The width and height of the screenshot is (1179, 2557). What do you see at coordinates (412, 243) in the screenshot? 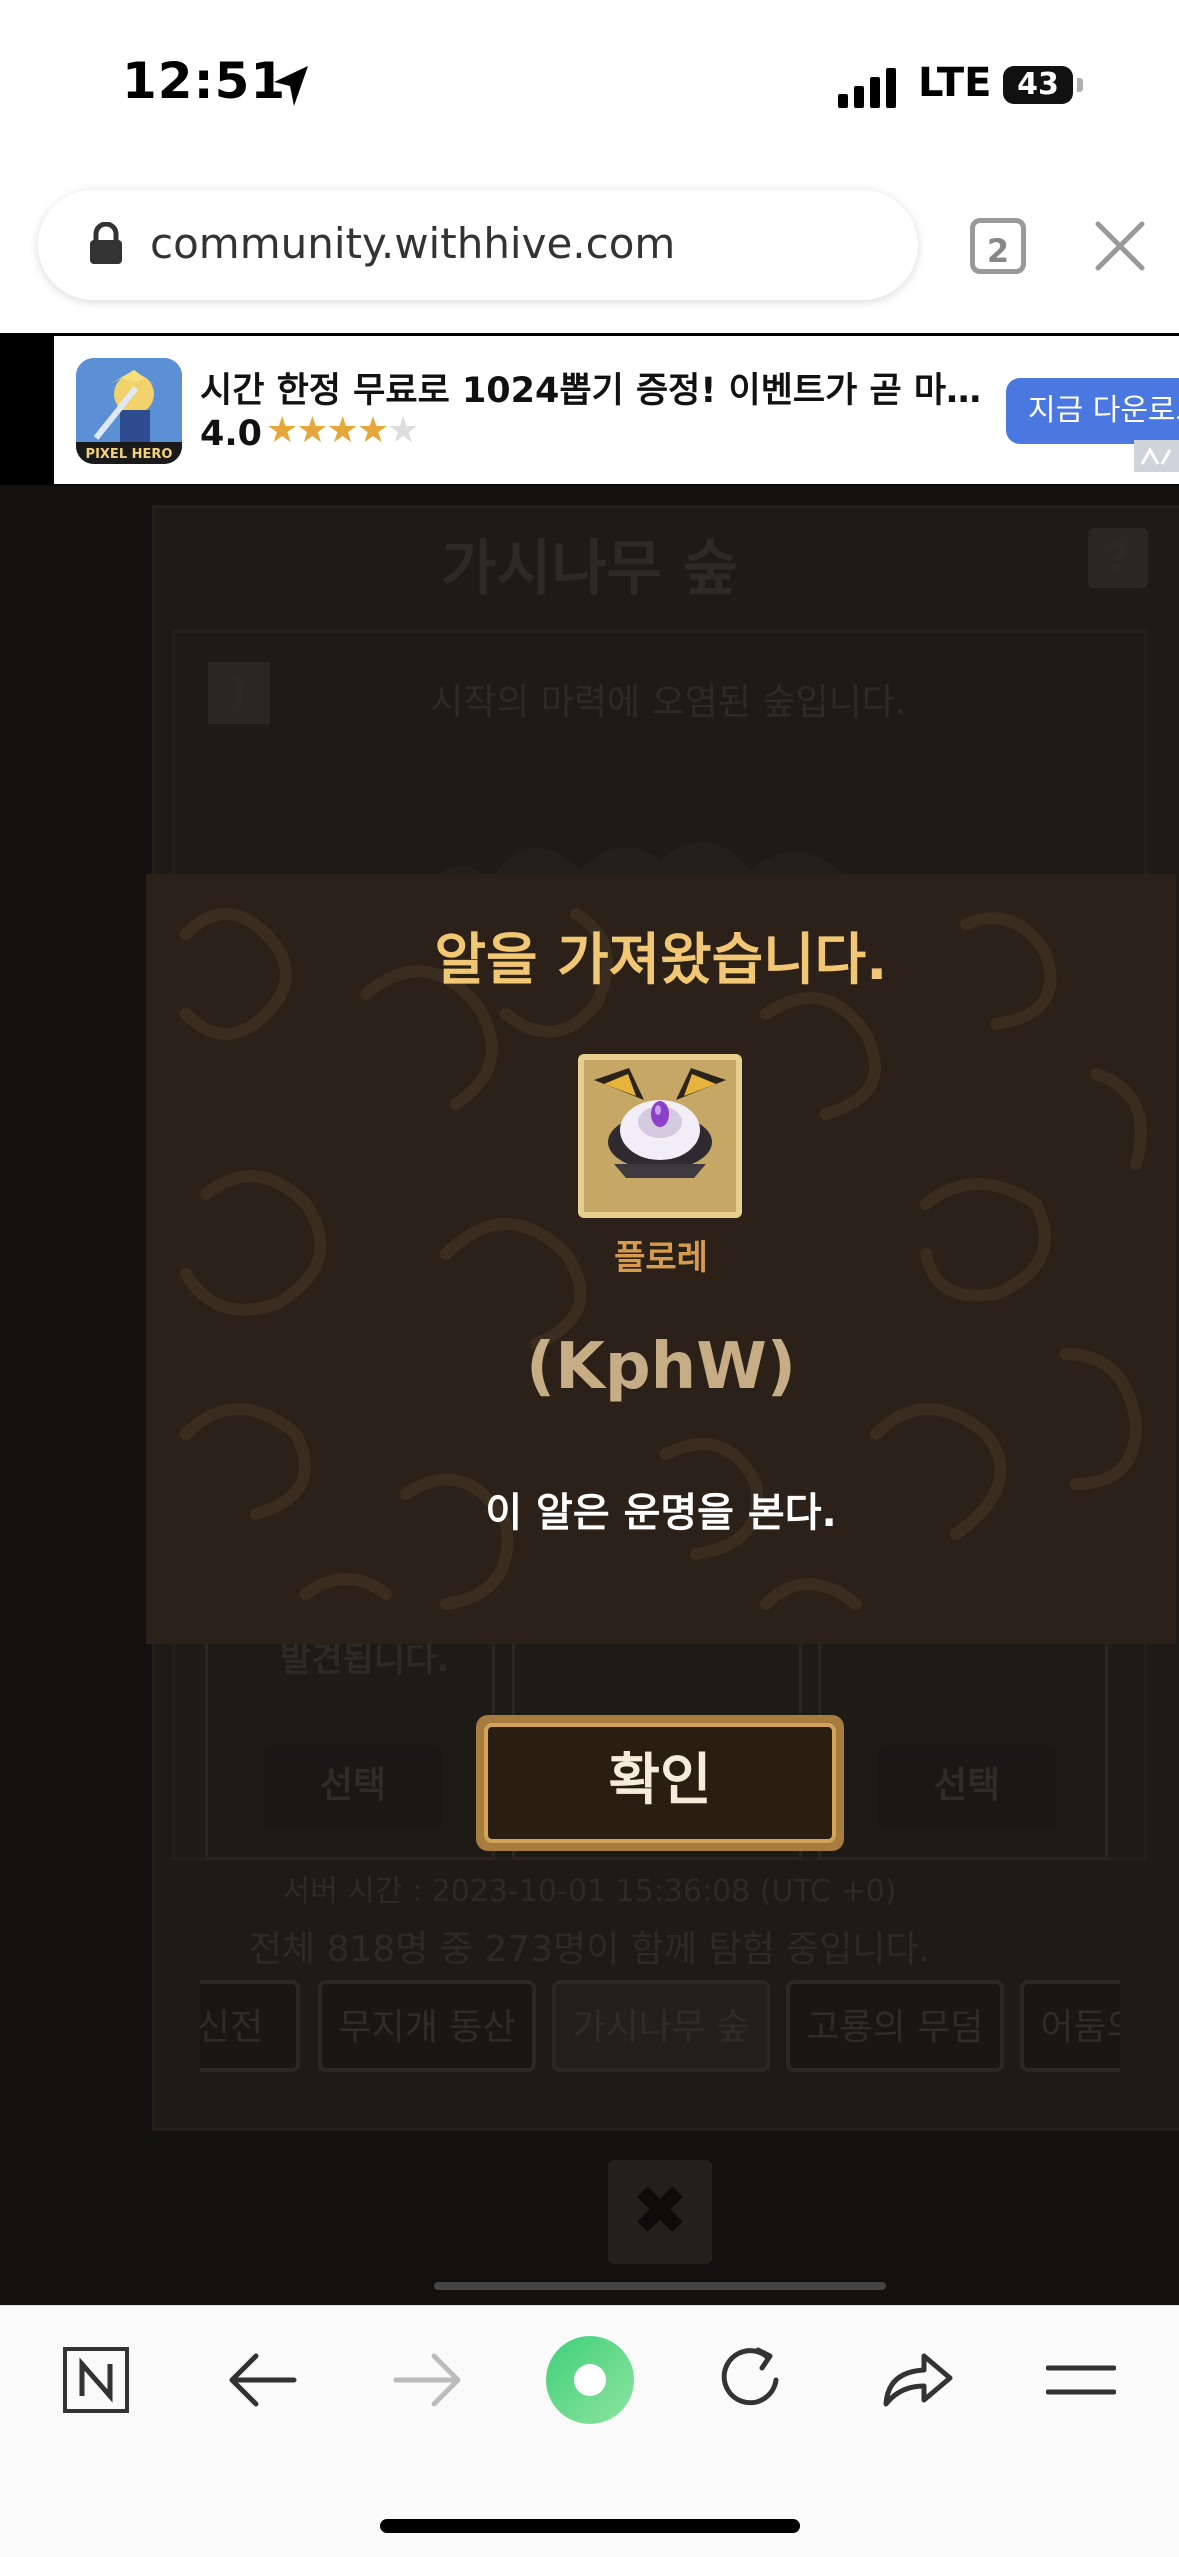
I see `url-text: community.withhive.com` at bounding box center [412, 243].